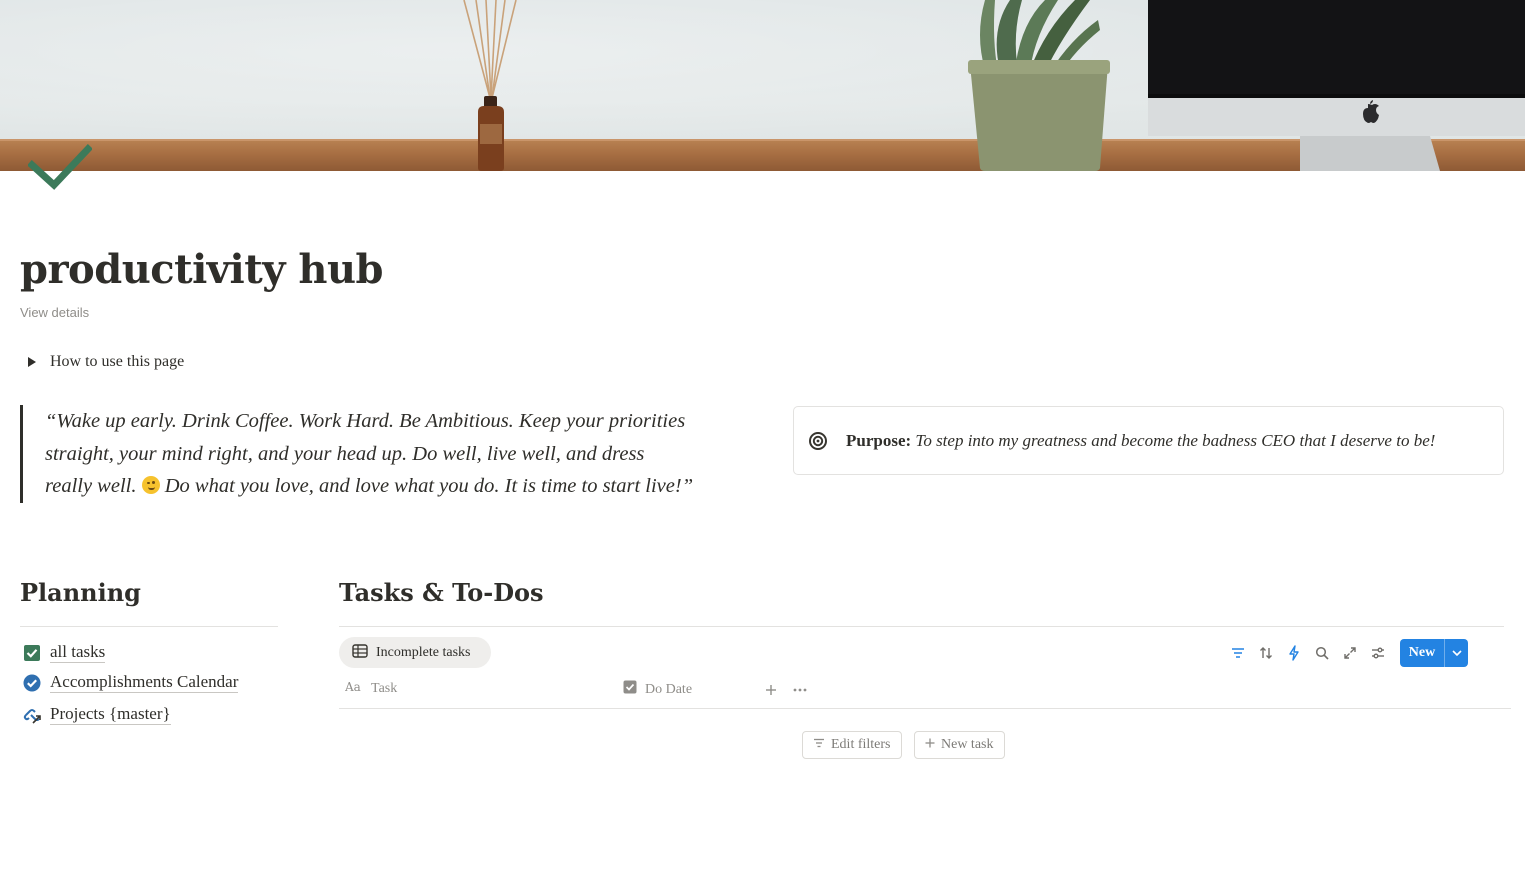 The image size is (1525, 890). What do you see at coordinates (1378, 653) in the screenshot?
I see `settings-sliders-icon` at bounding box center [1378, 653].